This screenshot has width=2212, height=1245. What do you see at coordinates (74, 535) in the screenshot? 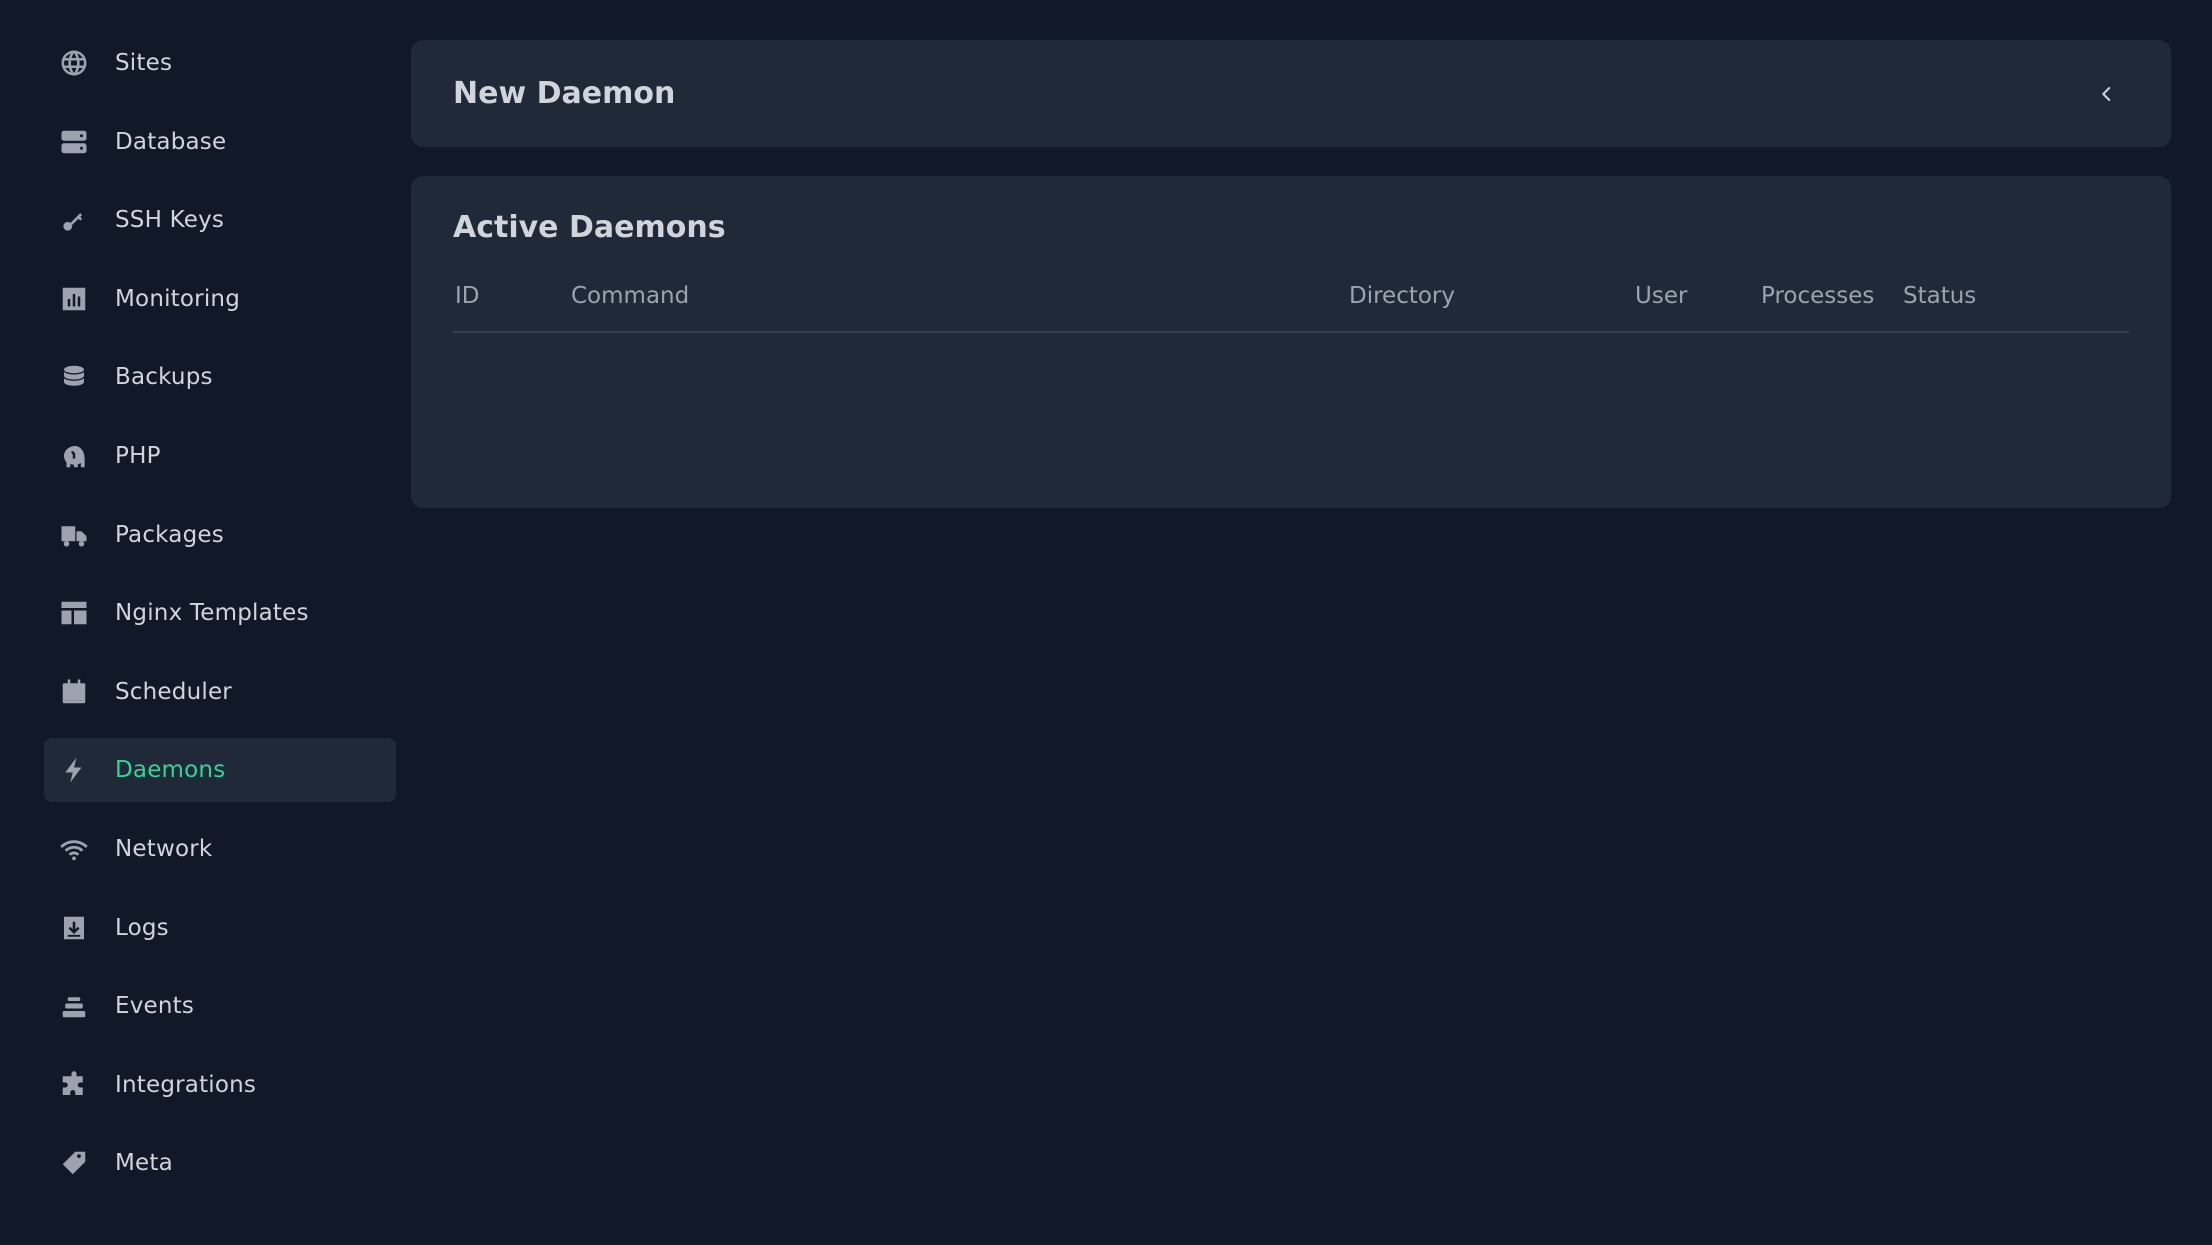
I see `truck-icon` at bounding box center [74, 535].